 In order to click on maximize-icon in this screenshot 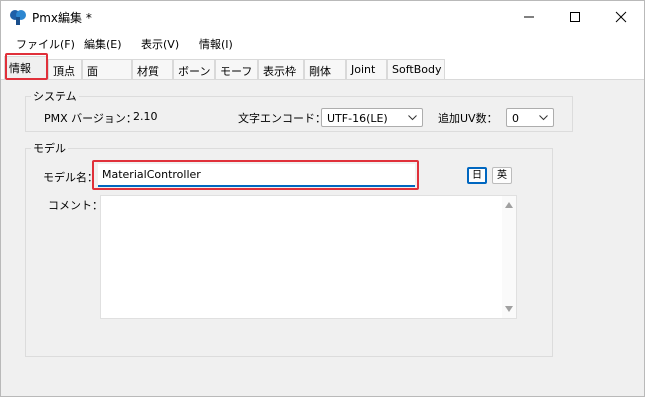, I will do `click(575, 17)`.